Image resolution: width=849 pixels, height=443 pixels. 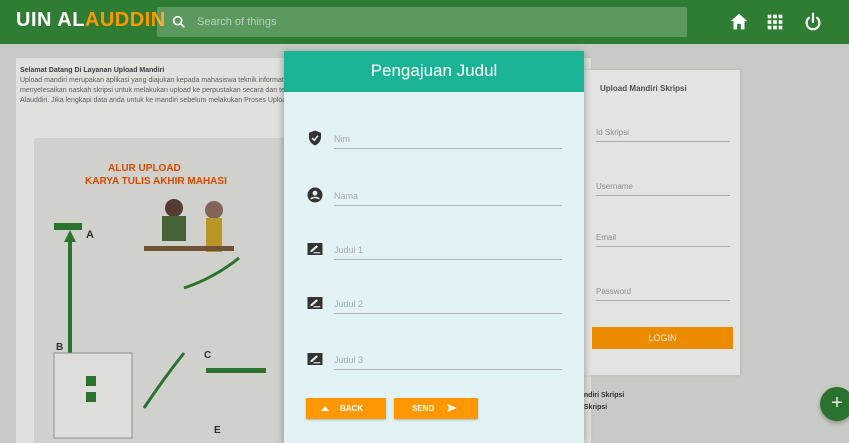 I want to click on nim-row, so click(x=434, y=141).